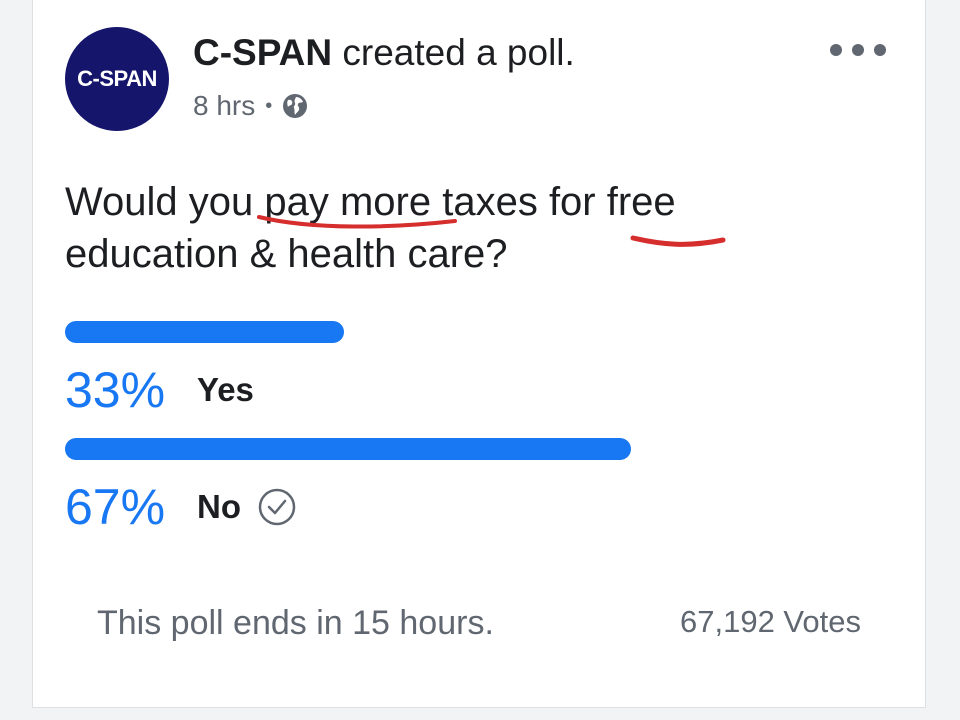  I want to click on poll-end-status: This poll ends in 15 hours., so click(295, 623).